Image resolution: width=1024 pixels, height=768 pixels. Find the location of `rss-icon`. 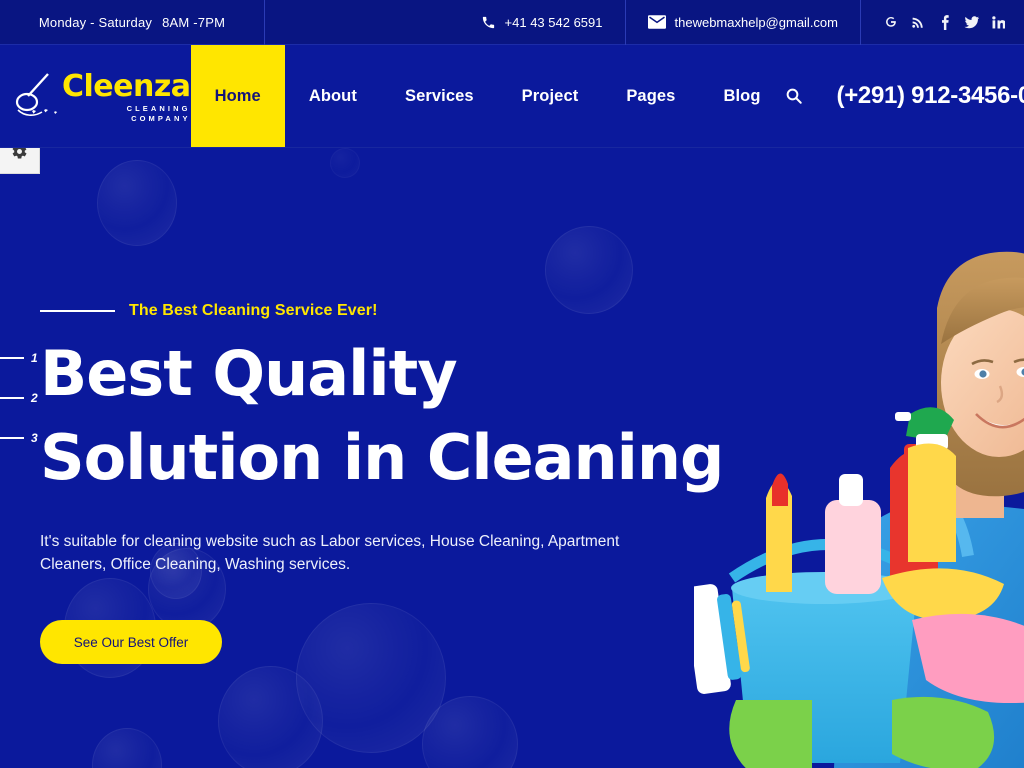

rss-icon is located at coordinates (917, 22).